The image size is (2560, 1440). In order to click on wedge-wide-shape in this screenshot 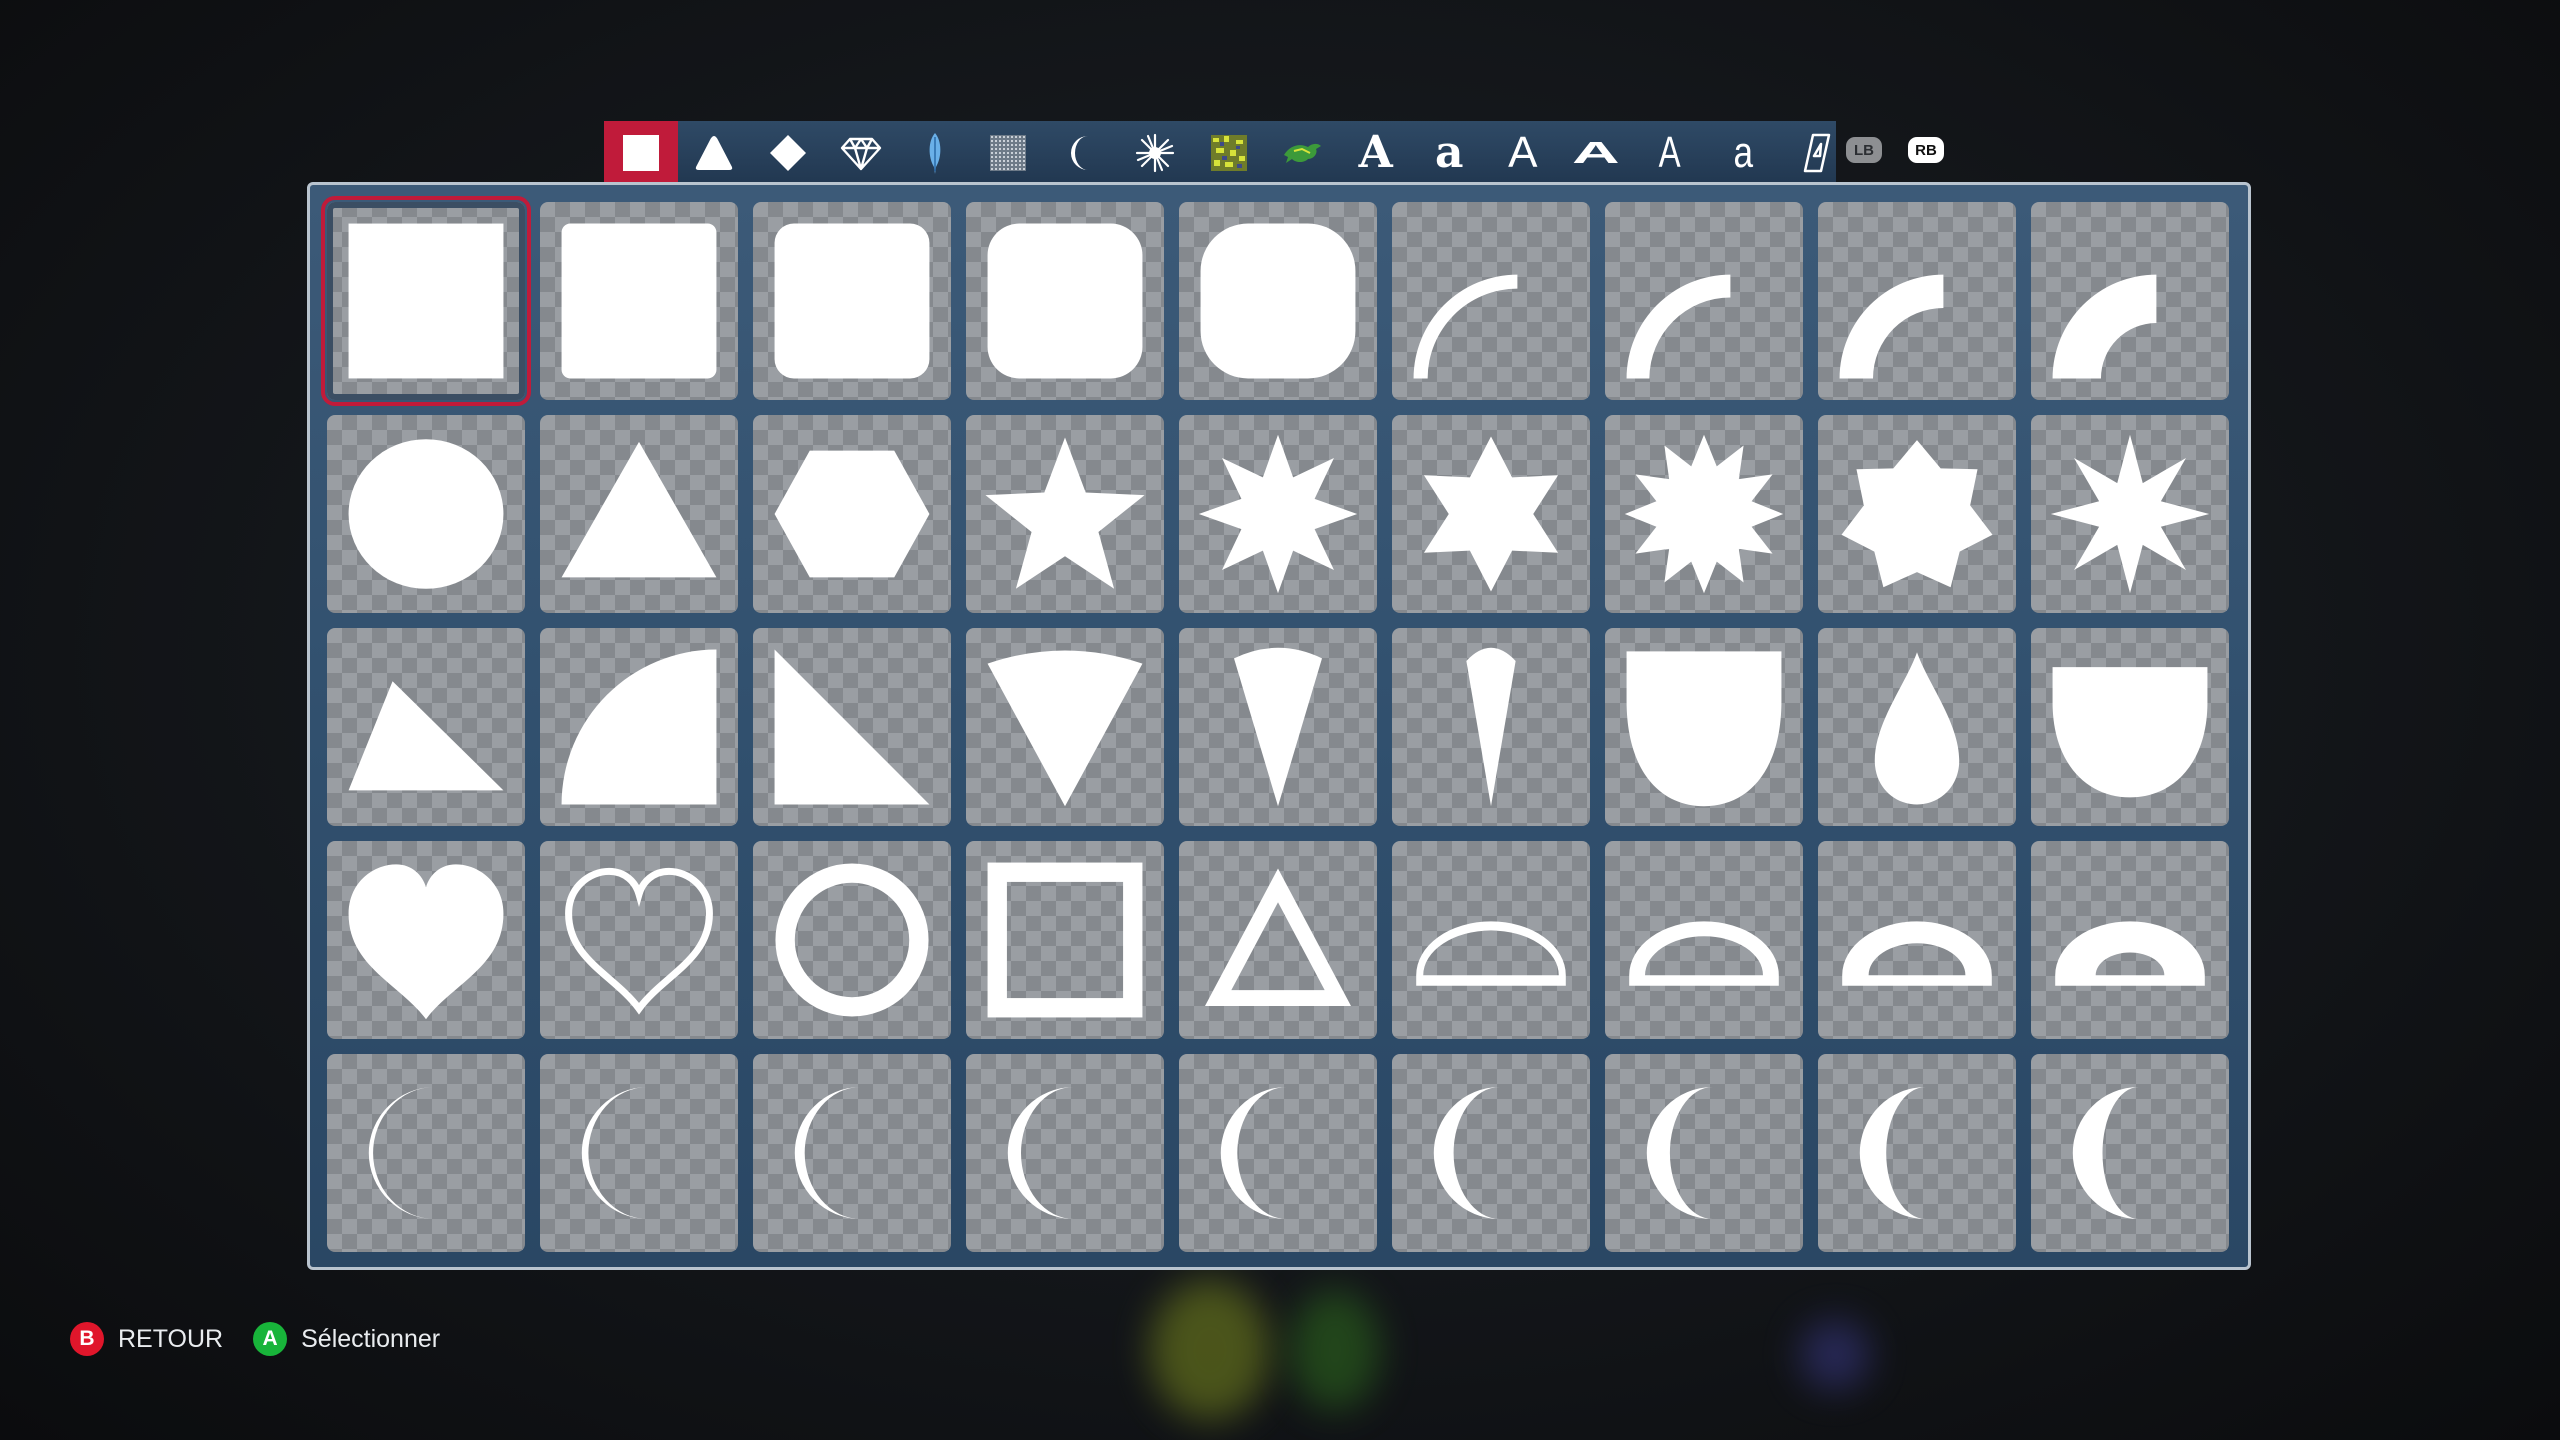, I will do `click(1065, 728)`.